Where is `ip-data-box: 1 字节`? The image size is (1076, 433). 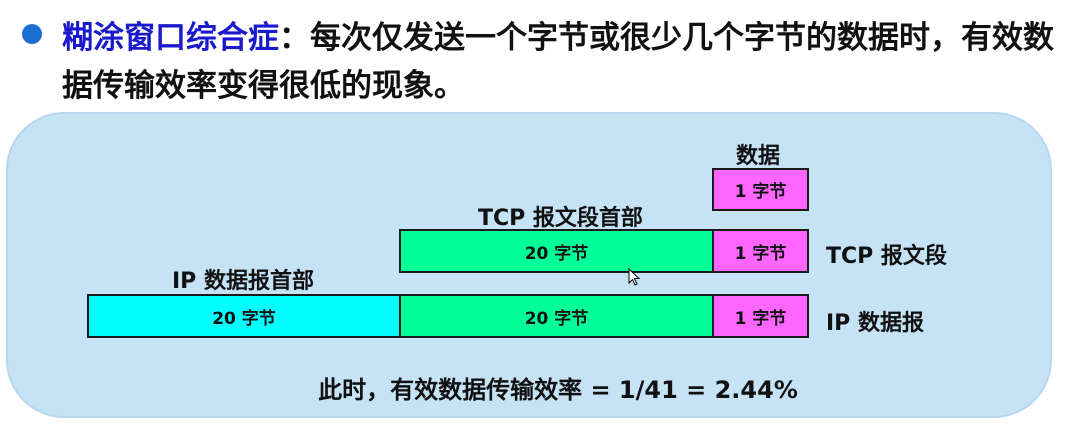 ip-data-box: 1 字节 is located at coordinates (760, 316).